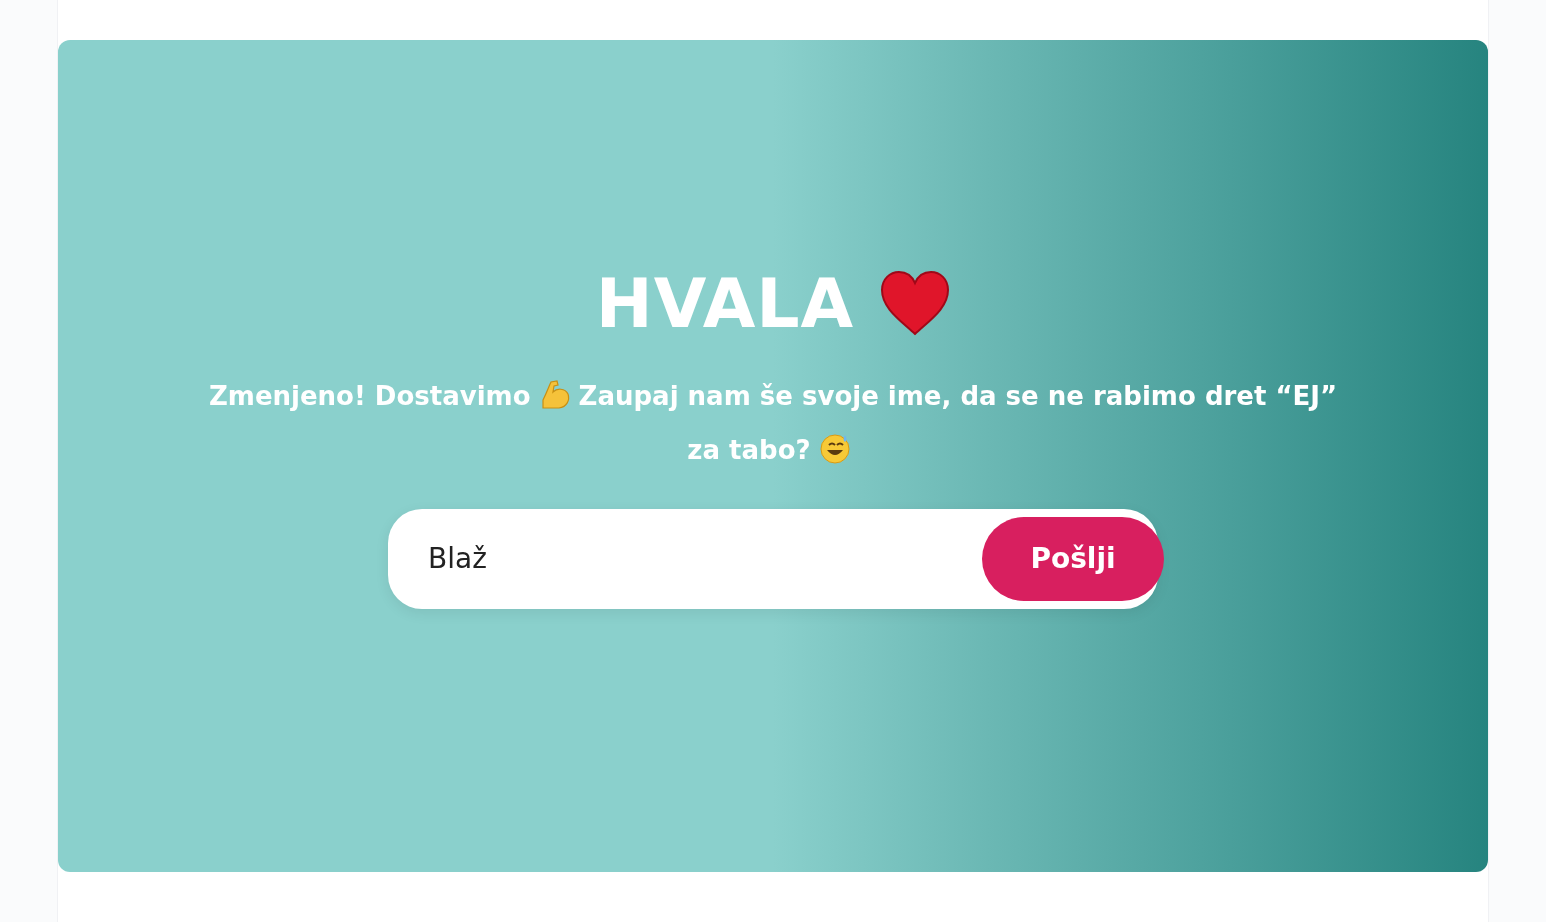 This screenshot has height=922, width=1546. What do you see at coordinates (1073, 558) in the screenshot?
I see `send-button: Pošlji` at bounding box center [1073, 558].